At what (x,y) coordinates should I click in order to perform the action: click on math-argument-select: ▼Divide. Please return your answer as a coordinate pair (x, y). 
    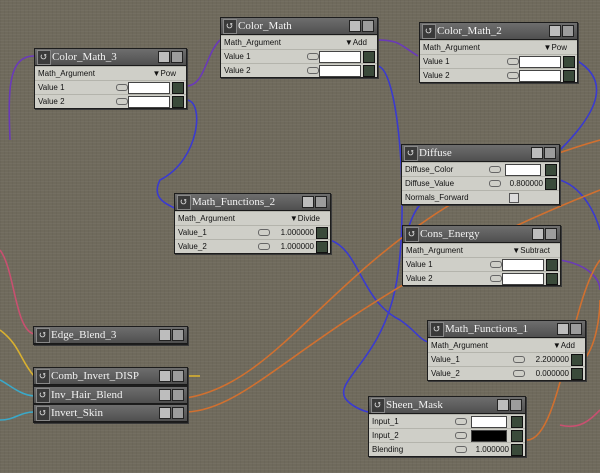
    Looking at the image, I should click on (305, 218).